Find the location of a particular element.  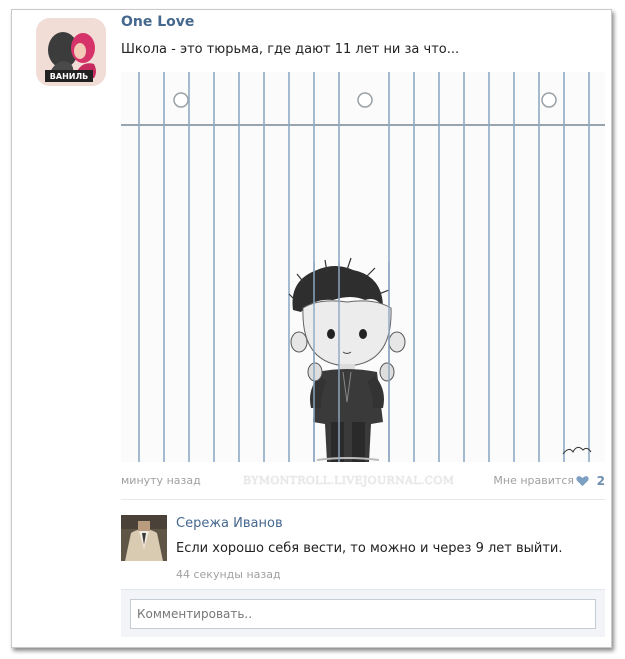

avatar-caption: ВАНИЛЬ is located at coordinates (69, 76).